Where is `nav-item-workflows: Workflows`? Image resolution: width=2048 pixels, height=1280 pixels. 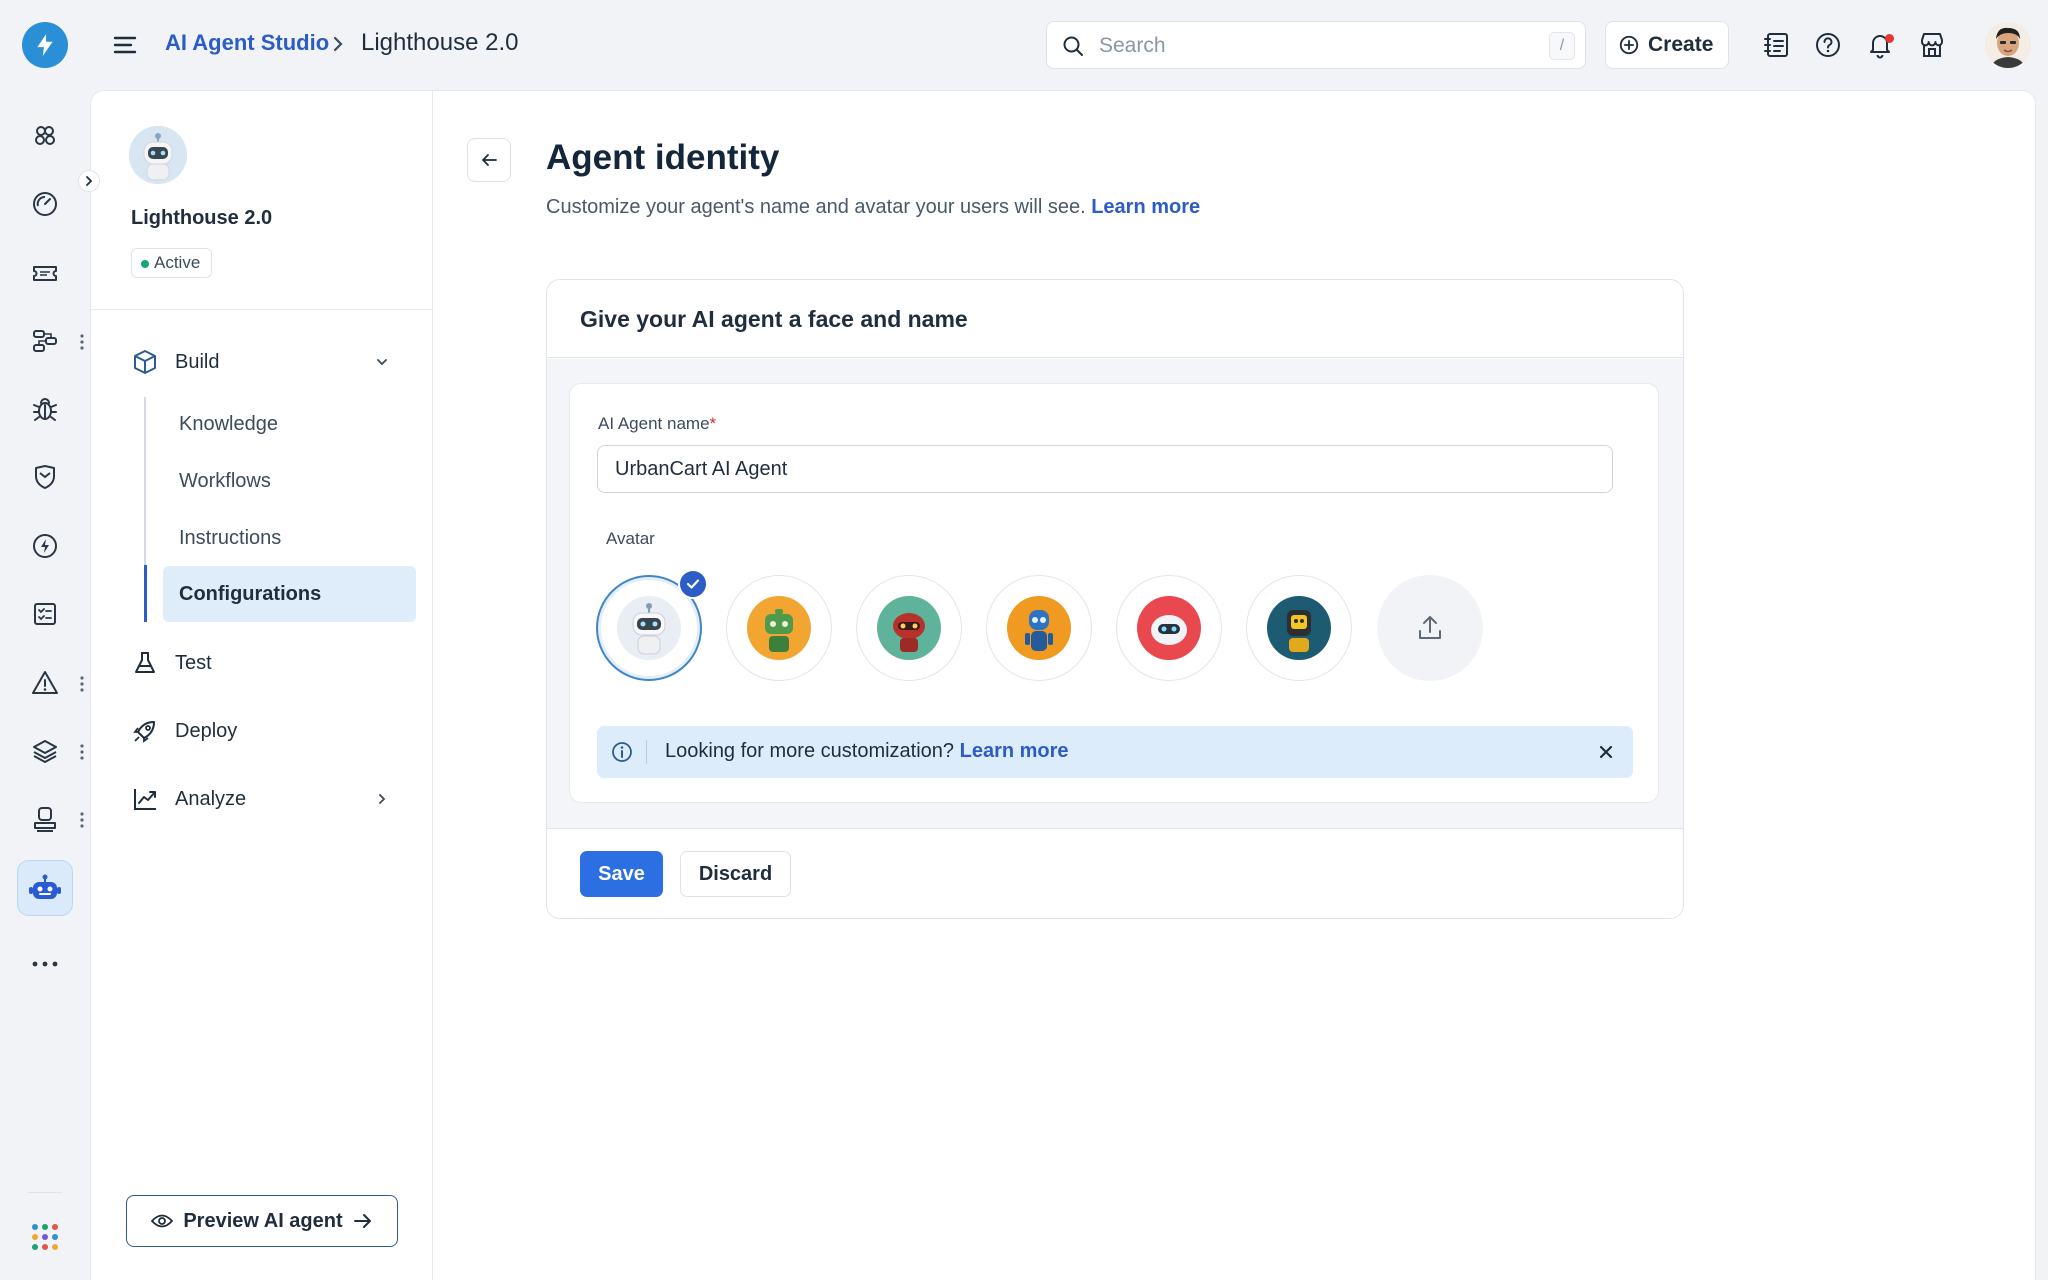
nav-item-workflows: Workflows is located at coordinates (305, 481).